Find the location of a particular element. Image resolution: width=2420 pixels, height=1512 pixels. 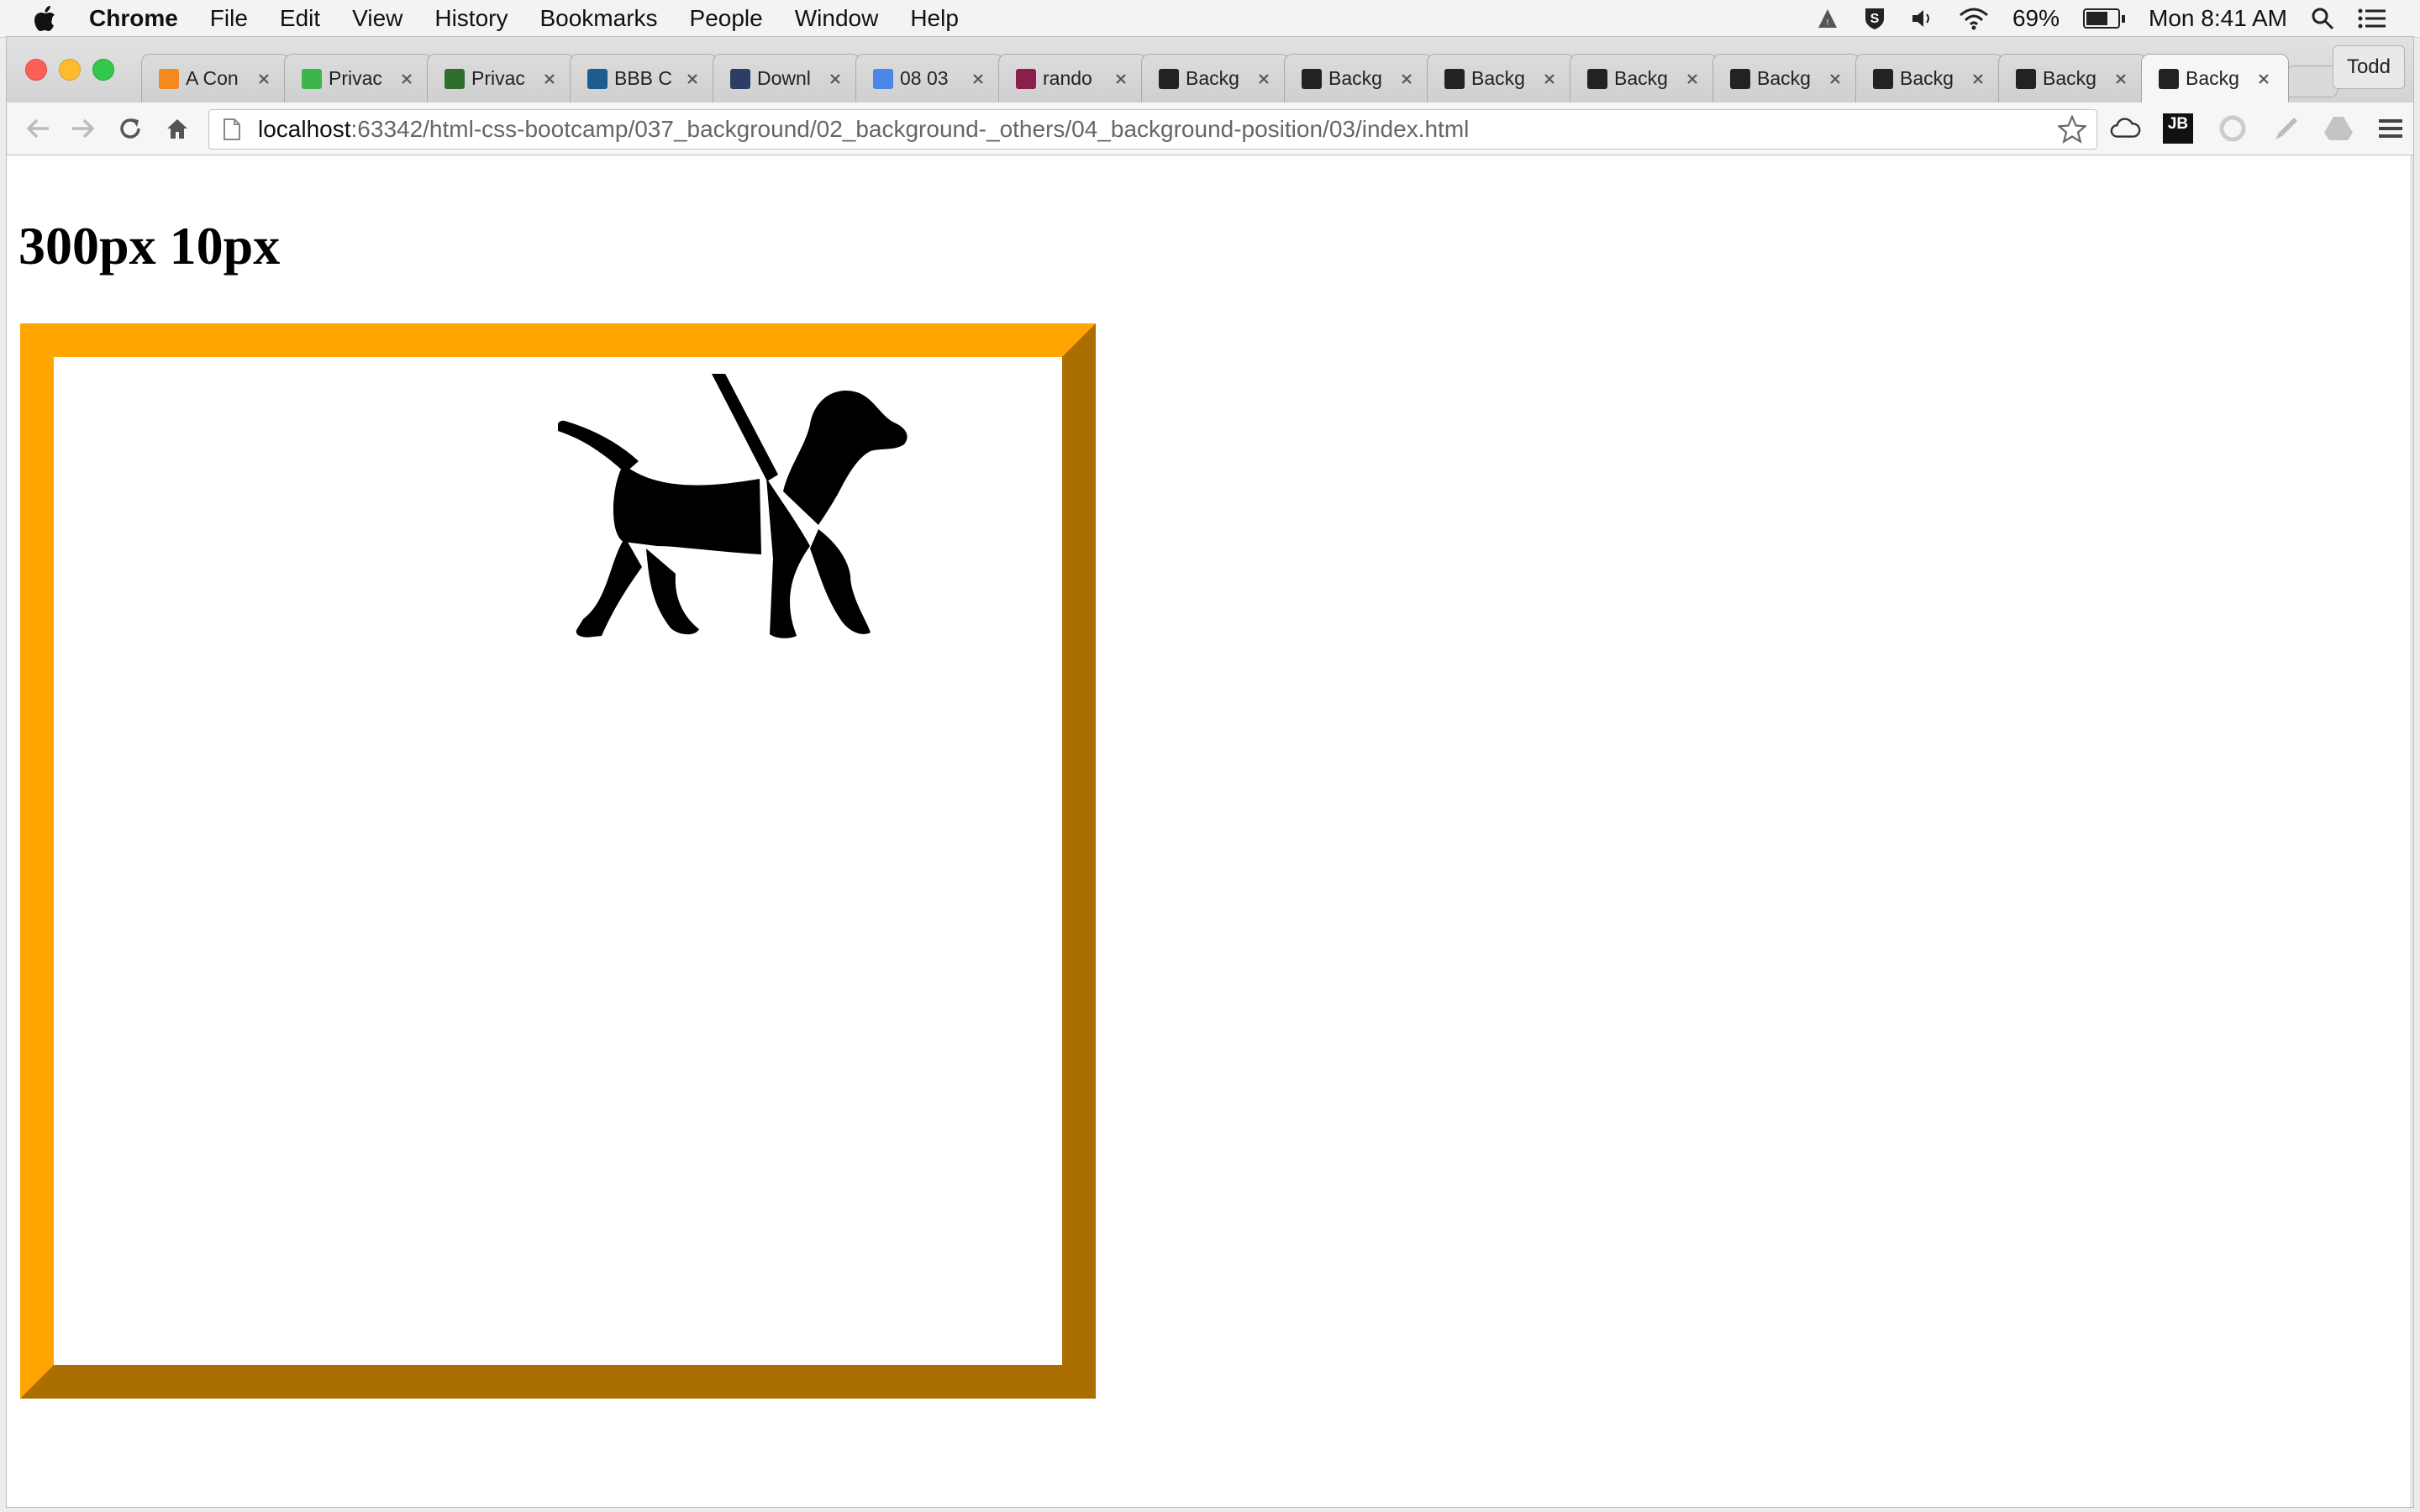

tab-active: Backg is located at coordinates (2215, 78).